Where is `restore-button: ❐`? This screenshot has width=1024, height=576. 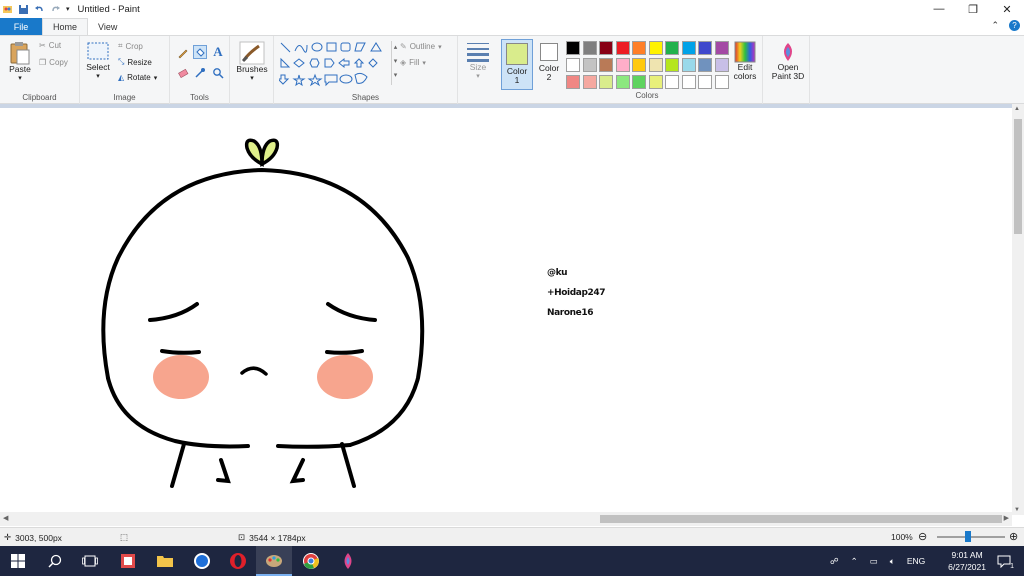
restore-button: ❐ is located at coordinates (973, 9).